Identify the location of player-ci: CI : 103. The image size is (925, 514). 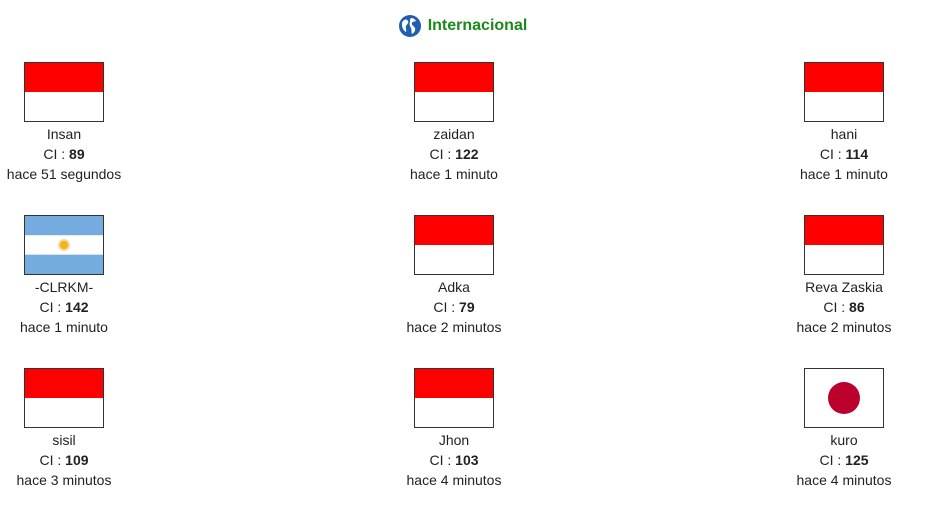
(454, 460).